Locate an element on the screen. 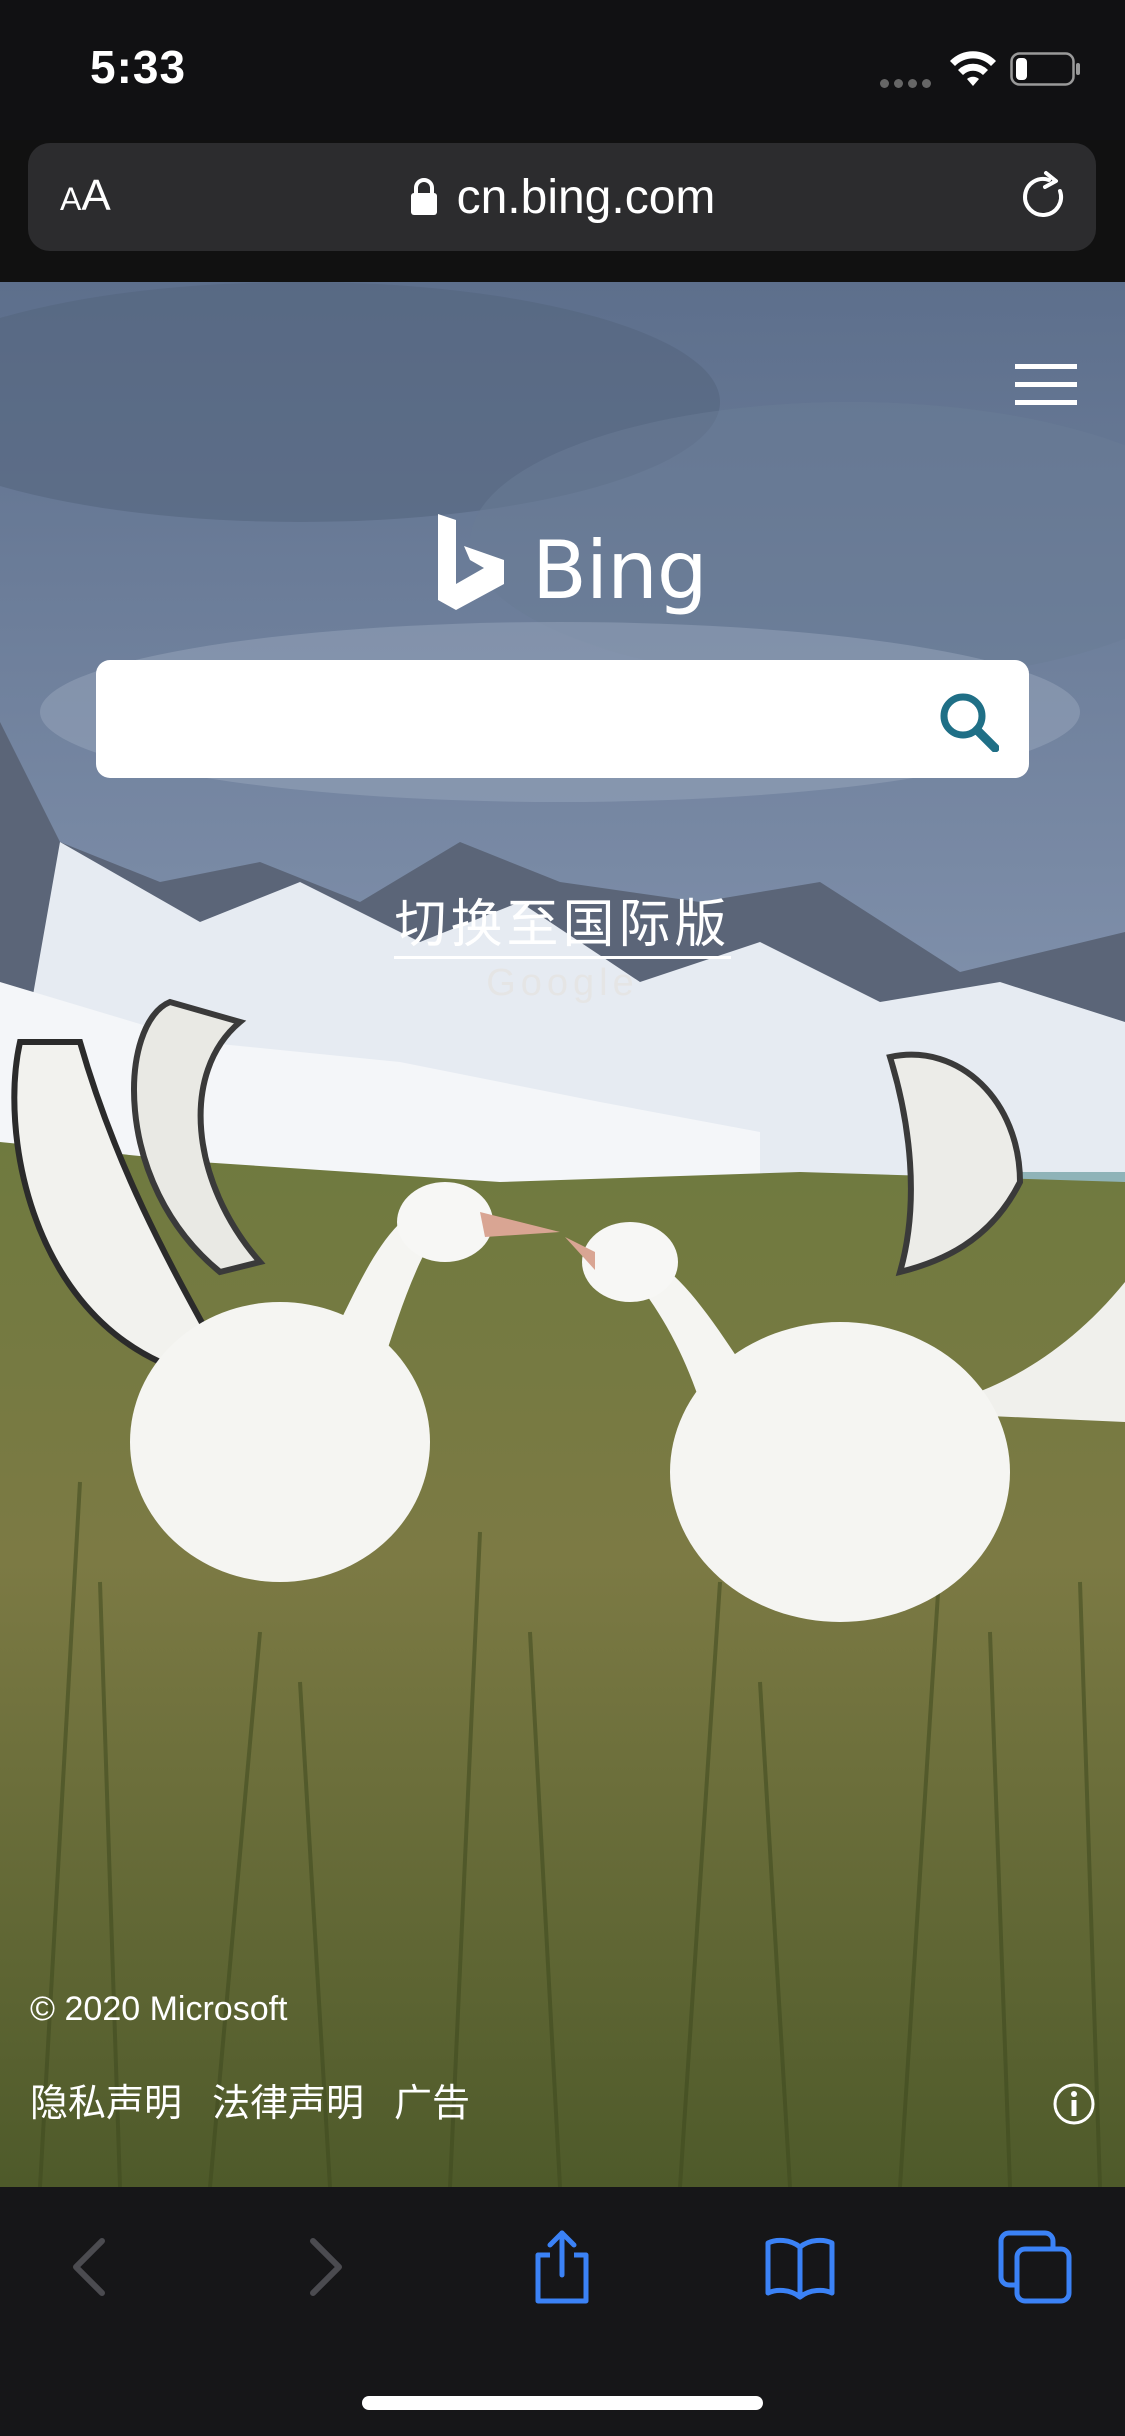 The width and height of the screenshot is (1125, 2436). forward-button is located at coordinates (325, 2267).